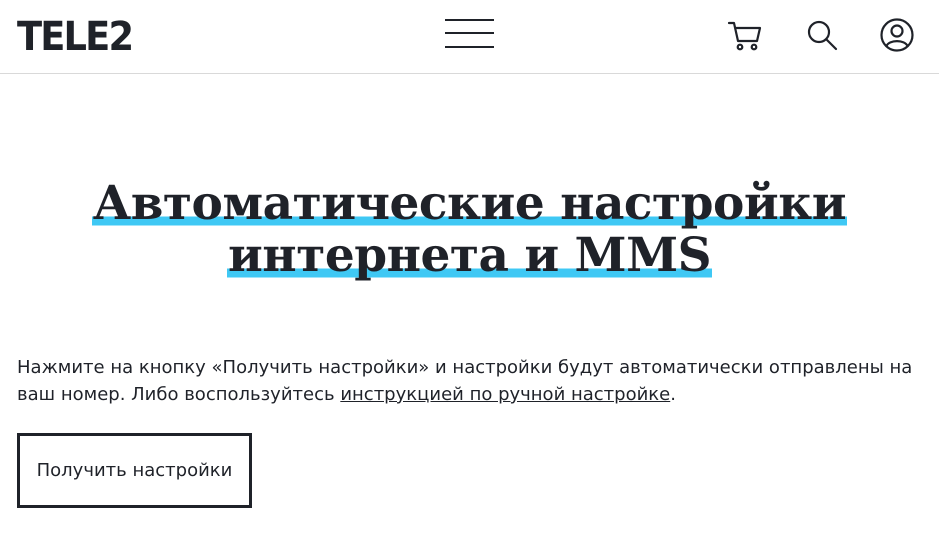 The width and height of the screenshot is (939, 553). Describe the element at coordinates (469, 255) in the screenshot. I see `page-title-line-2: интернета и MMS` at that location.